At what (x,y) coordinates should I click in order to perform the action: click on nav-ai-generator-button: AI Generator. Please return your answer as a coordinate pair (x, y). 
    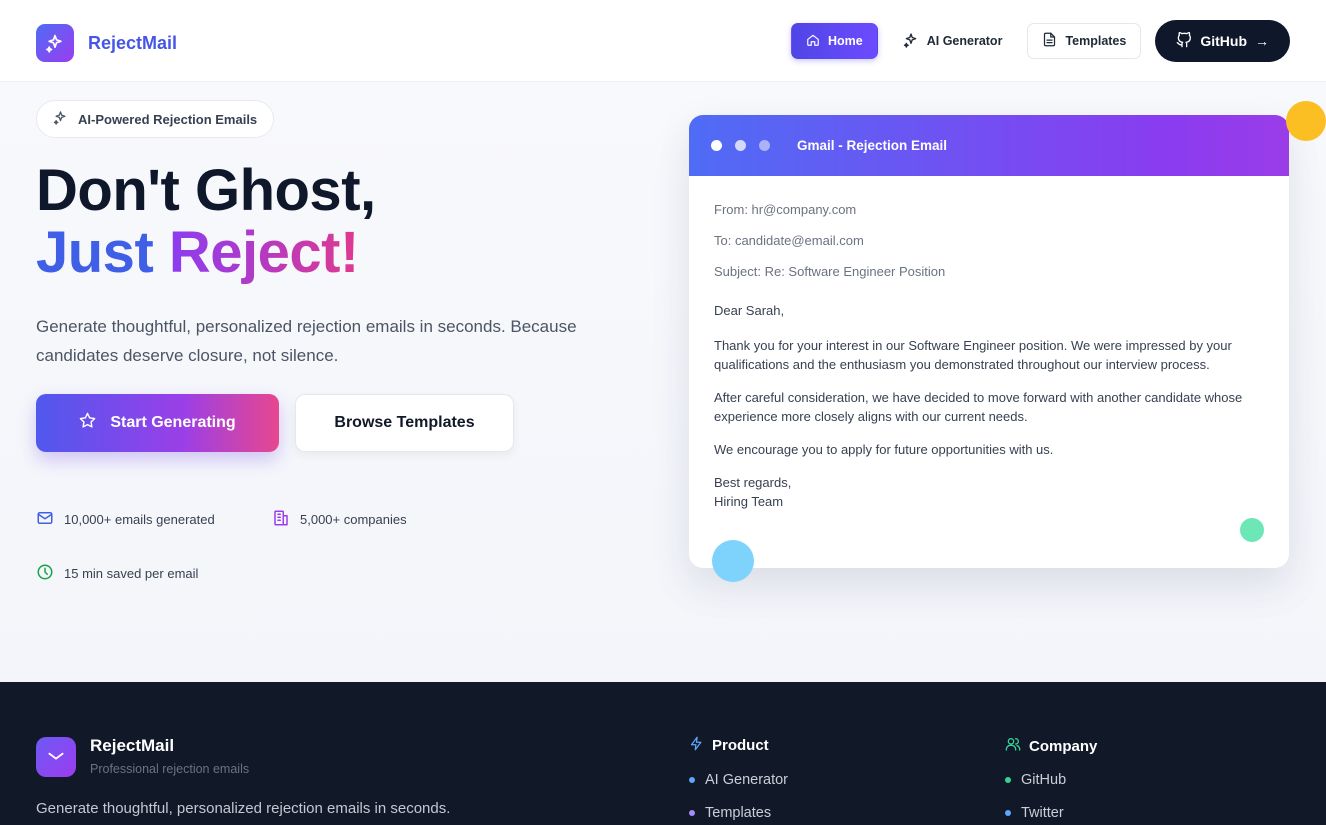
    Looking at the image, I should click on (953, 41).